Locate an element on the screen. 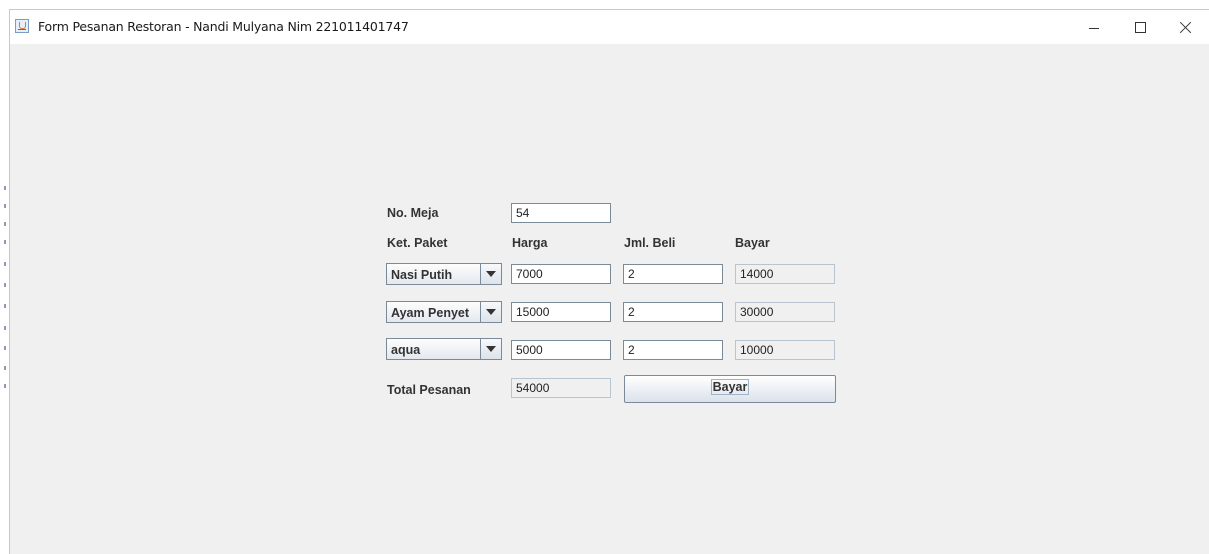 The height and width of the screenshot is (554, 1209). no-meja-label: No. Meja is located at coordinates (413, 213).